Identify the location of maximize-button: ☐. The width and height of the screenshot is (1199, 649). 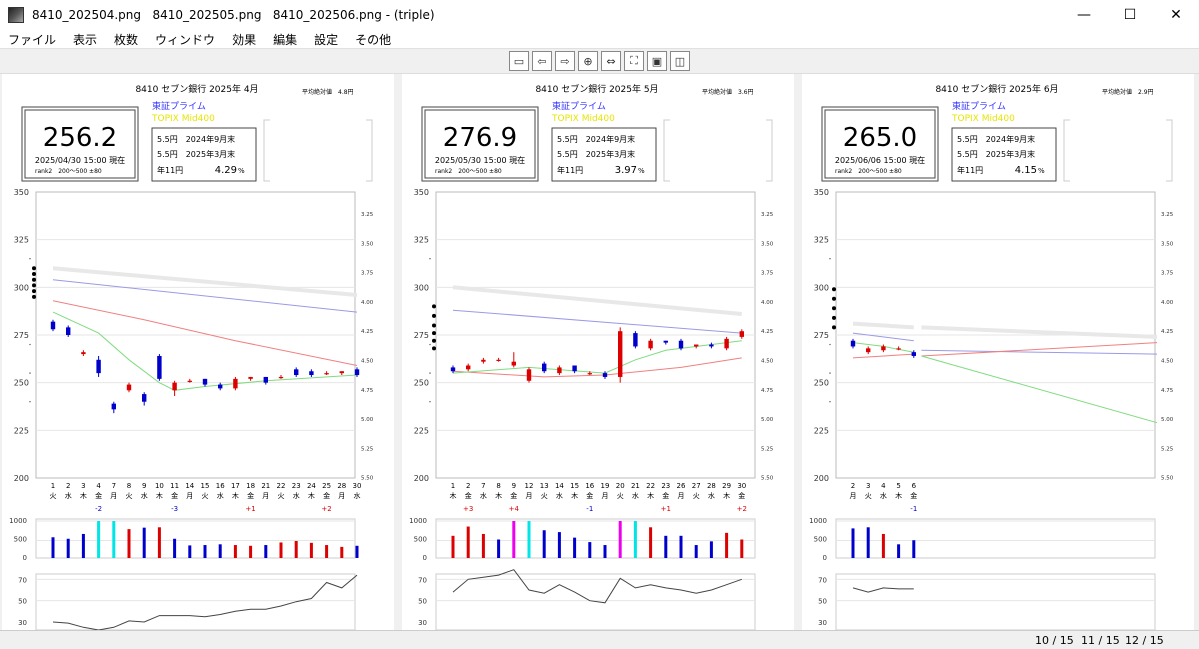
(1130, 15).